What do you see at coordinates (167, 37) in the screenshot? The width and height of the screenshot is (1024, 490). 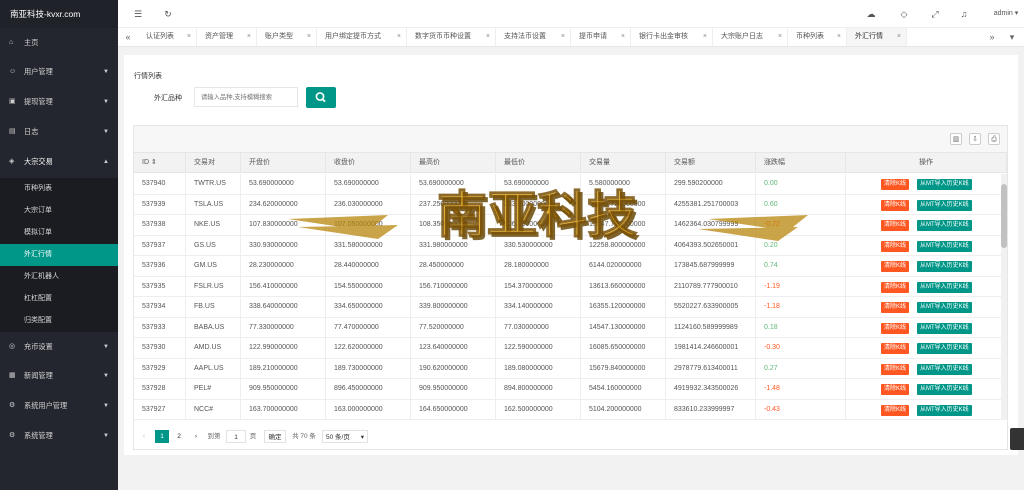 I see `tab-auth-list: 认证列表 ×` at bounding box center [167, 37].